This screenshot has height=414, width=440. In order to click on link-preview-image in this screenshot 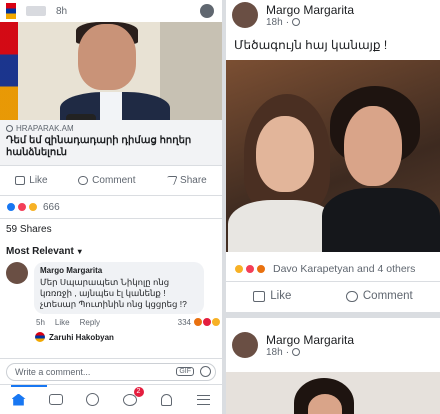, I will do `click(111, 71)`.